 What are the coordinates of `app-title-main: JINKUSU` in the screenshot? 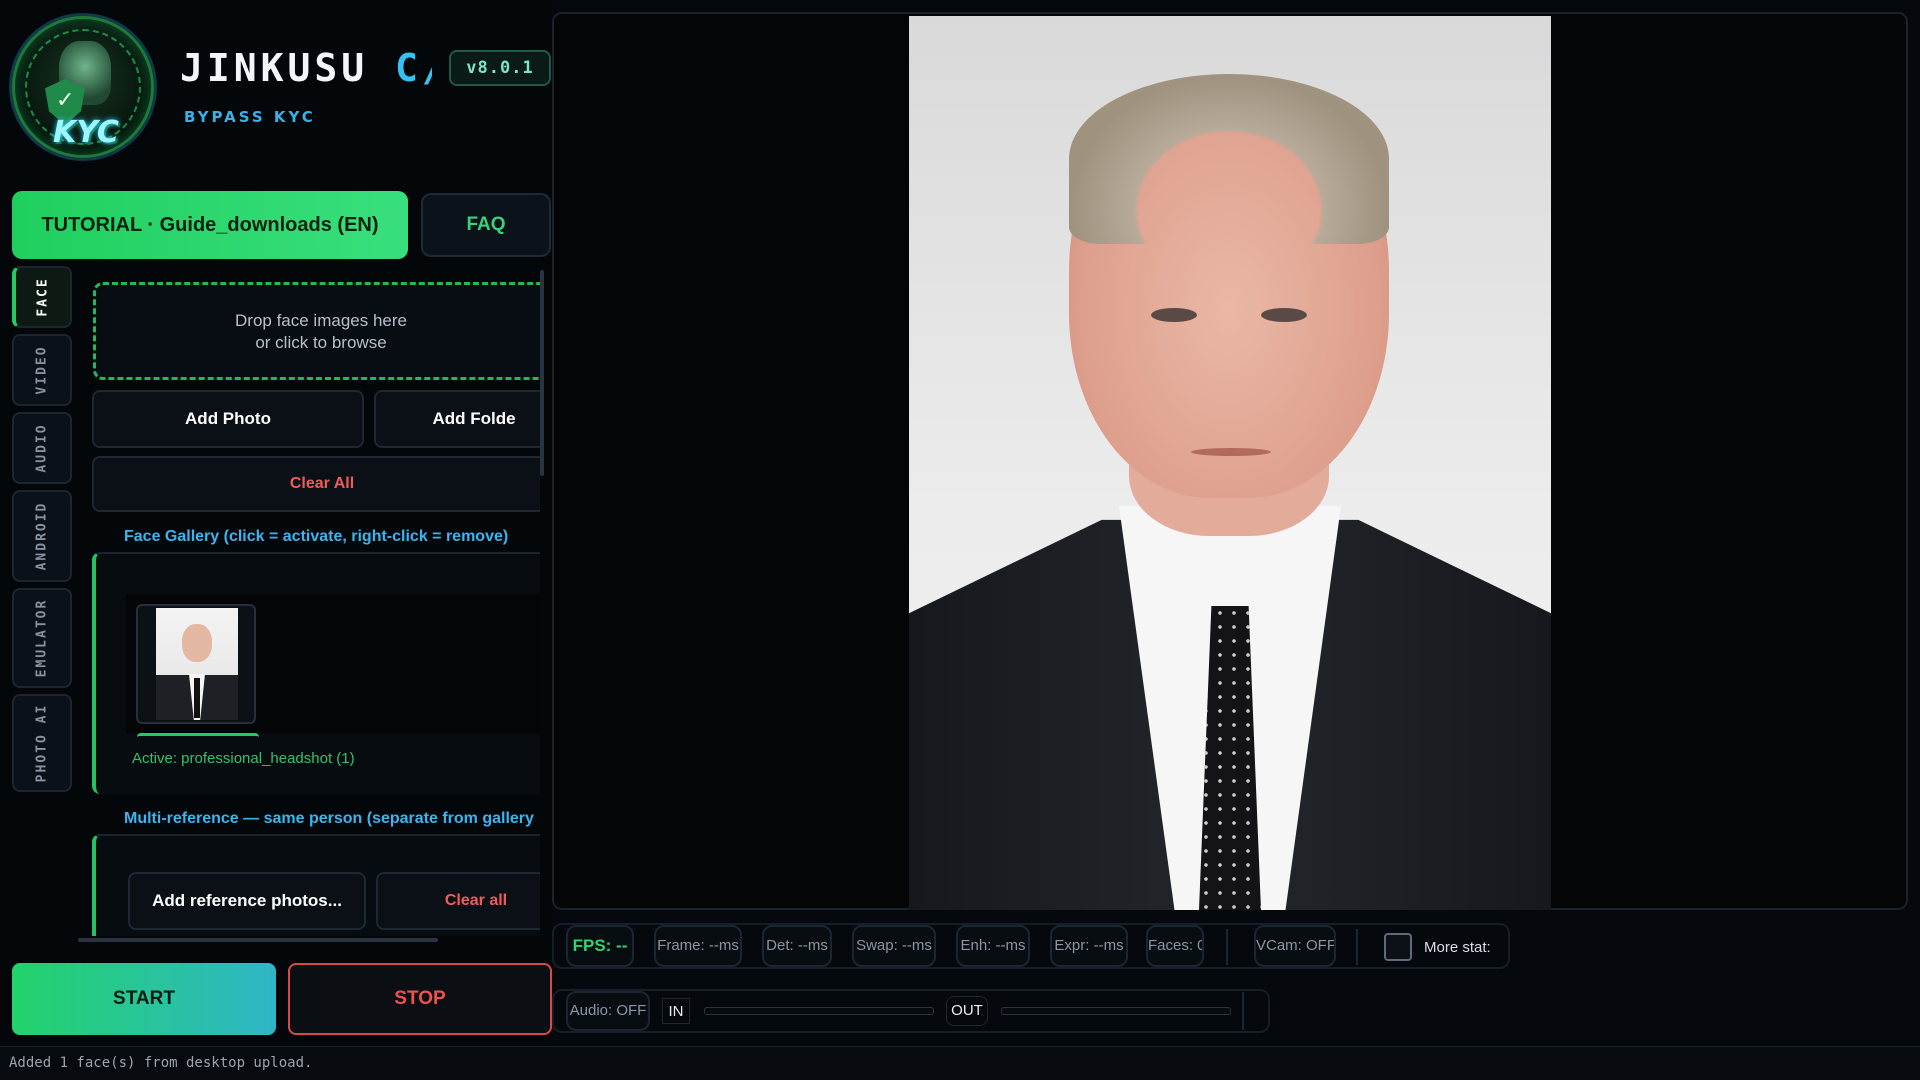 It's located at (274, 68).